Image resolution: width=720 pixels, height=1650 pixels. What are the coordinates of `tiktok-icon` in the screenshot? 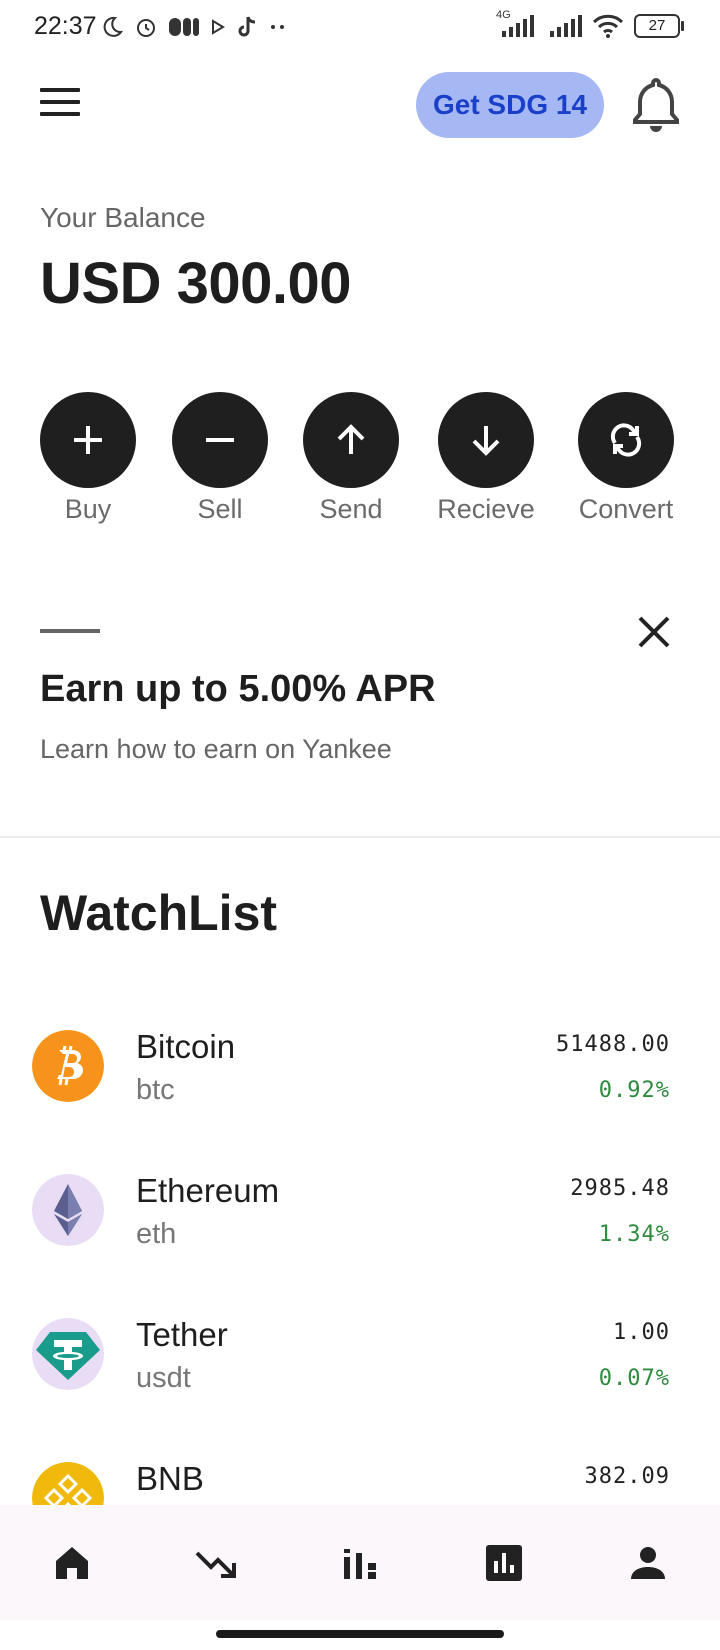 It's located at (247, 26).